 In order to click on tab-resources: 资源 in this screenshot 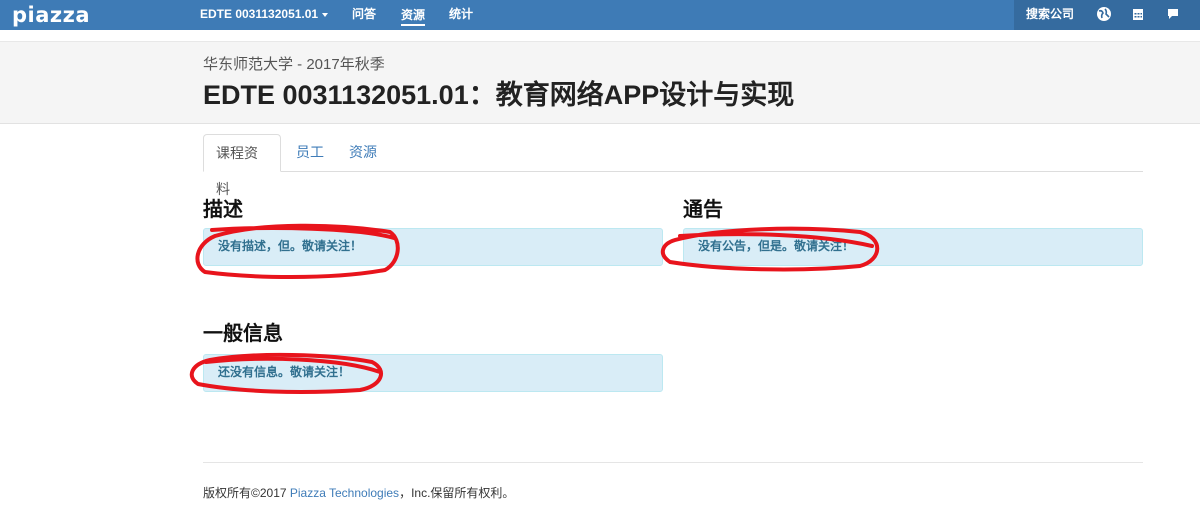, I will do `click(363, 153)`.